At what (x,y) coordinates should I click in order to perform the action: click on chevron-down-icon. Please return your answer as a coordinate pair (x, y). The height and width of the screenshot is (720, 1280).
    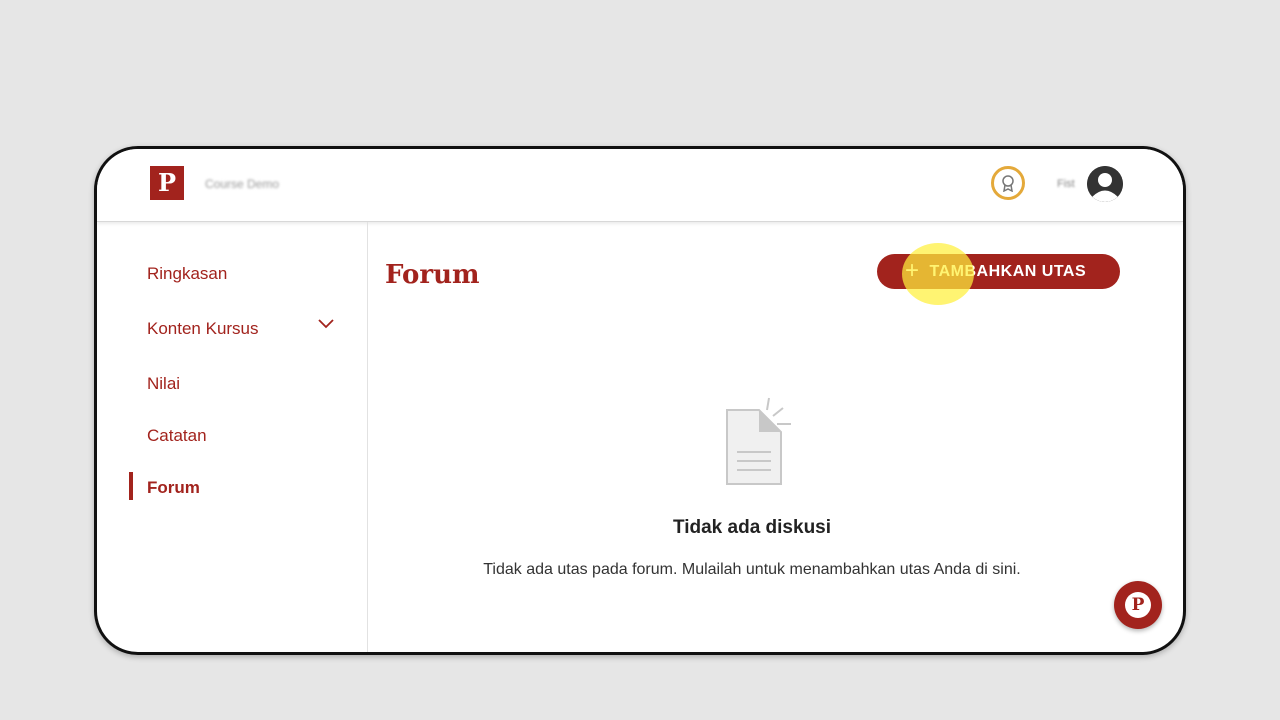
    Looking at the image, I should click on (326, 324).